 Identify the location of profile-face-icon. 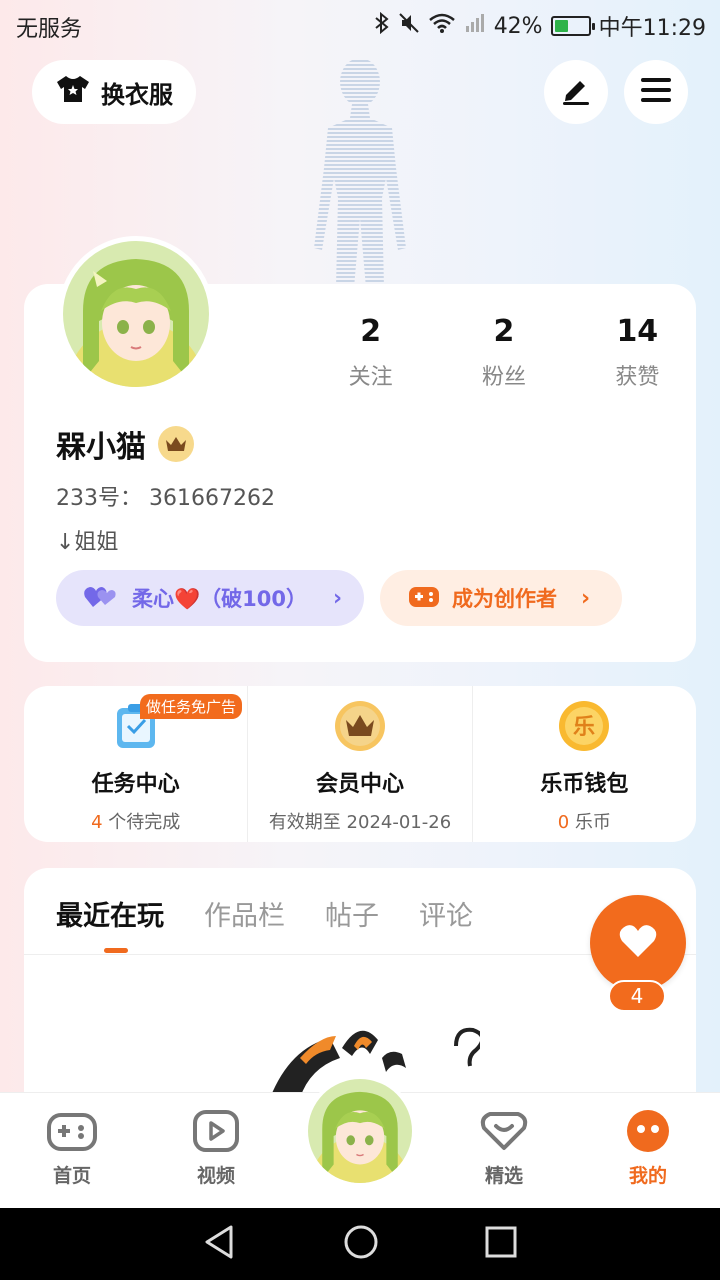
(648, 1131).